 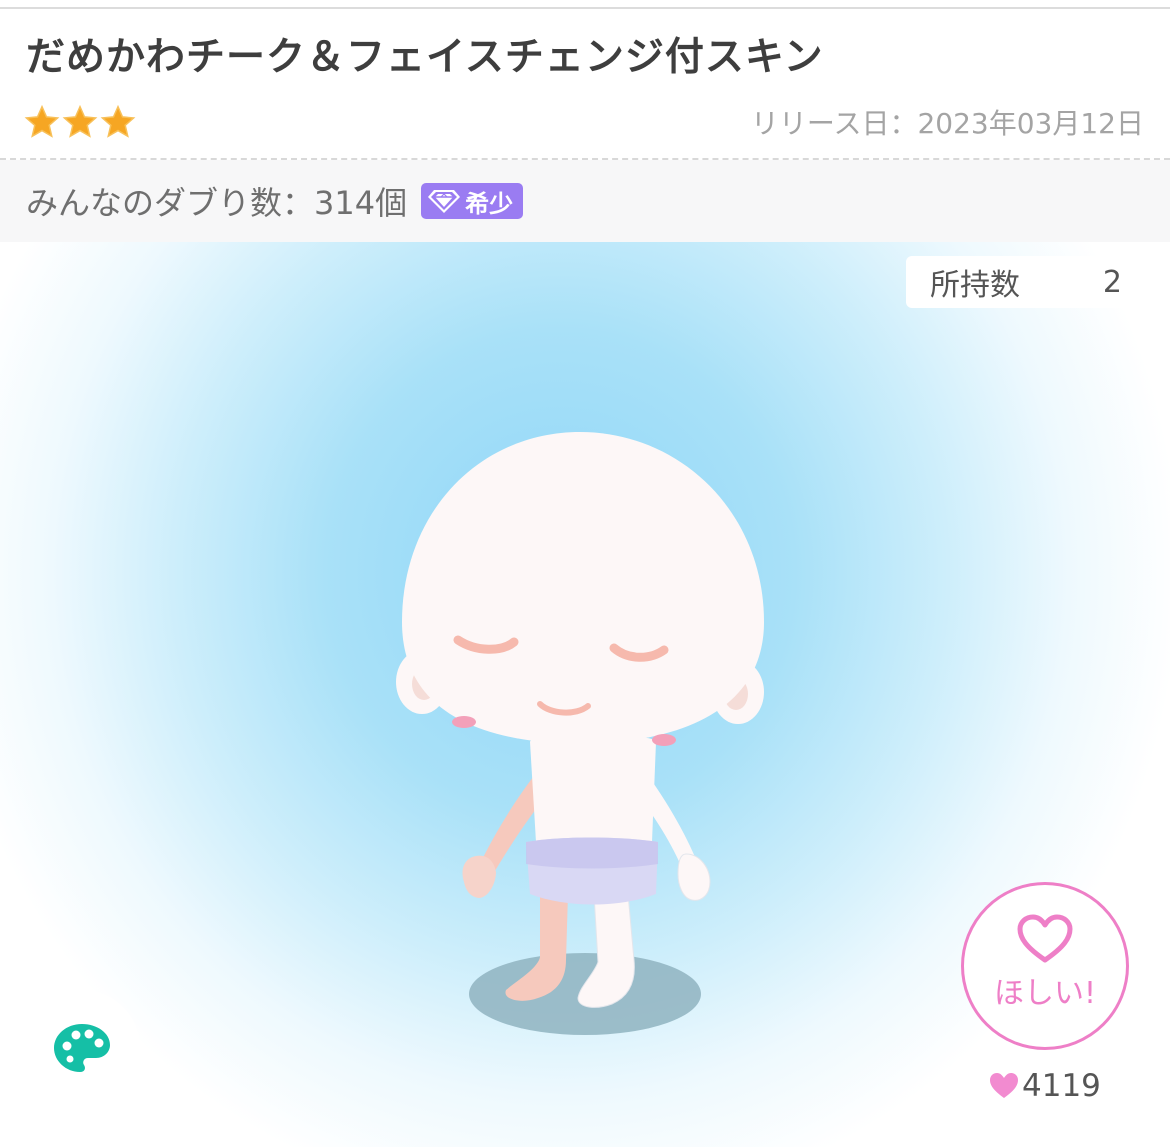 I want to click on like-count-value: 4119, so click(x=1061, y=1086).